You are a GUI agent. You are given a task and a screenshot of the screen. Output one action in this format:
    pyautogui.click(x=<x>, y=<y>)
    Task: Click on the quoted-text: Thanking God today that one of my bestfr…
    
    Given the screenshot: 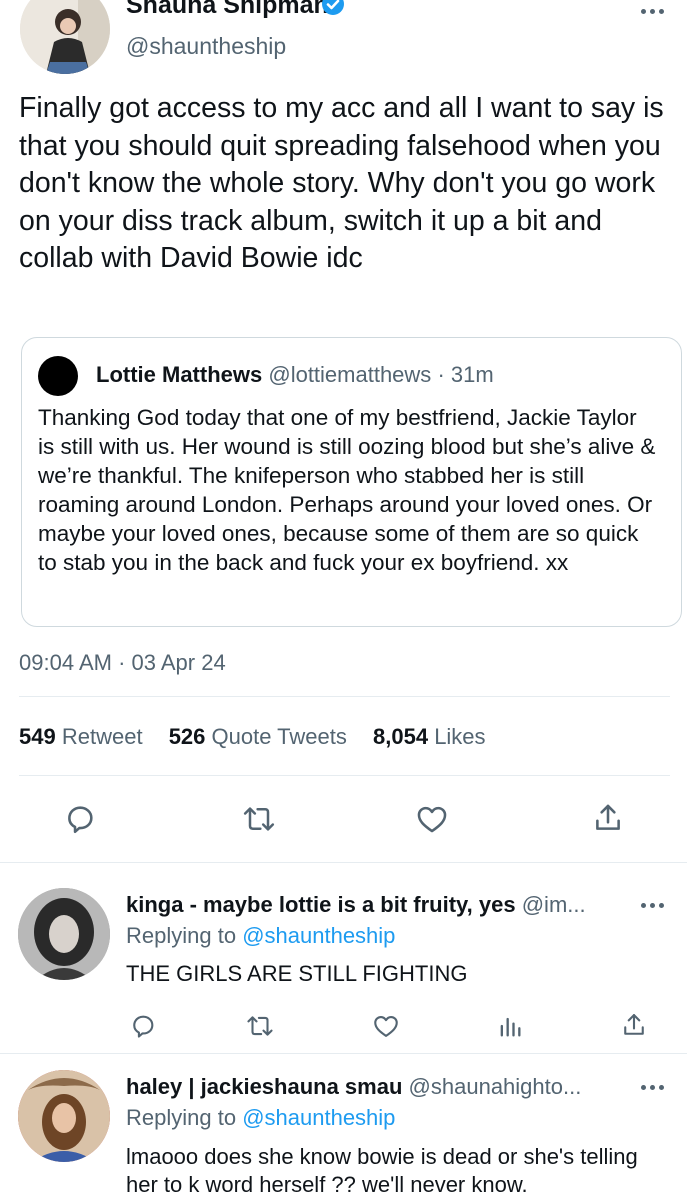 What is the action you would take?
    pyautogui.click(x=347, y=490)
    